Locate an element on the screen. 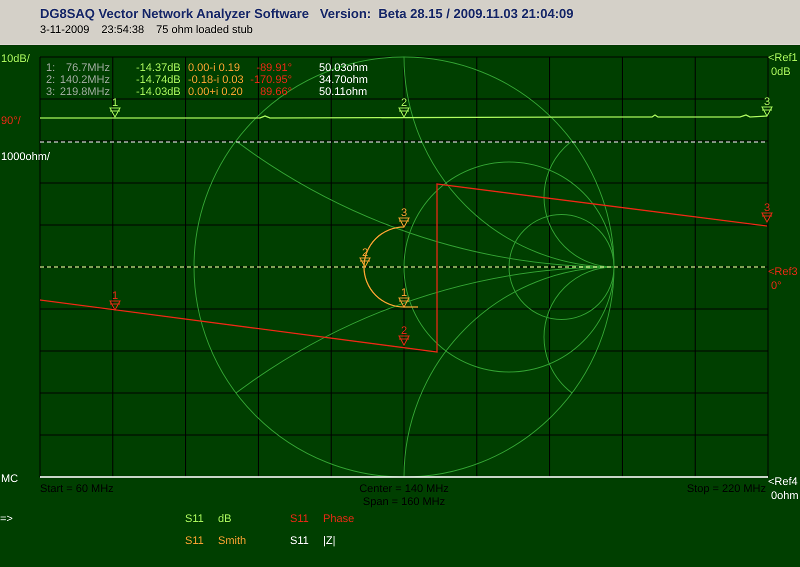 The image size is (800, 567). measurement-description: 75 ohm loaded stub is located at coordinates (204, 30).